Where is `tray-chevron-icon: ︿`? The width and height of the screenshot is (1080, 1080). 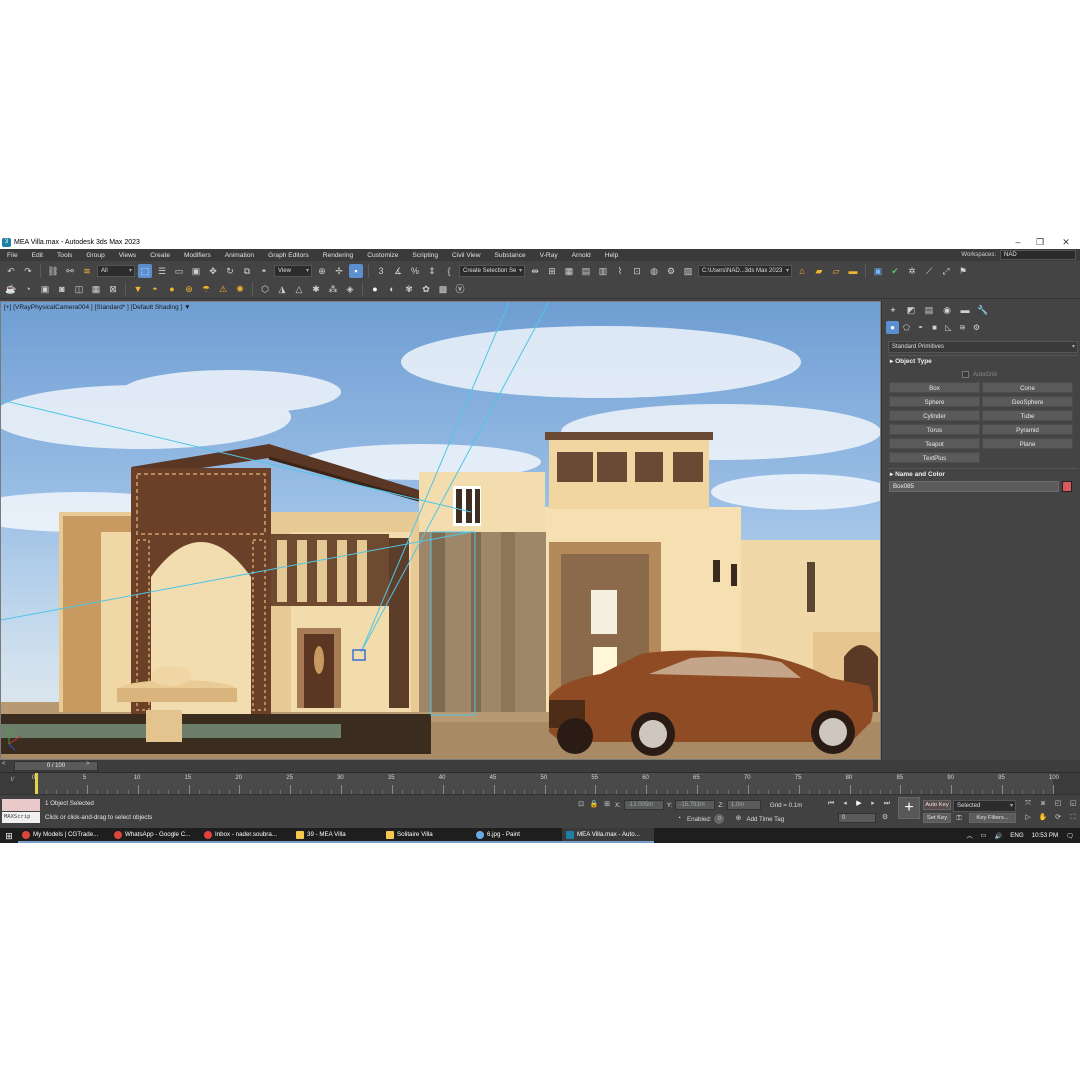 tray-chevron-icon: ︿ is located at coordinates (969, 835).